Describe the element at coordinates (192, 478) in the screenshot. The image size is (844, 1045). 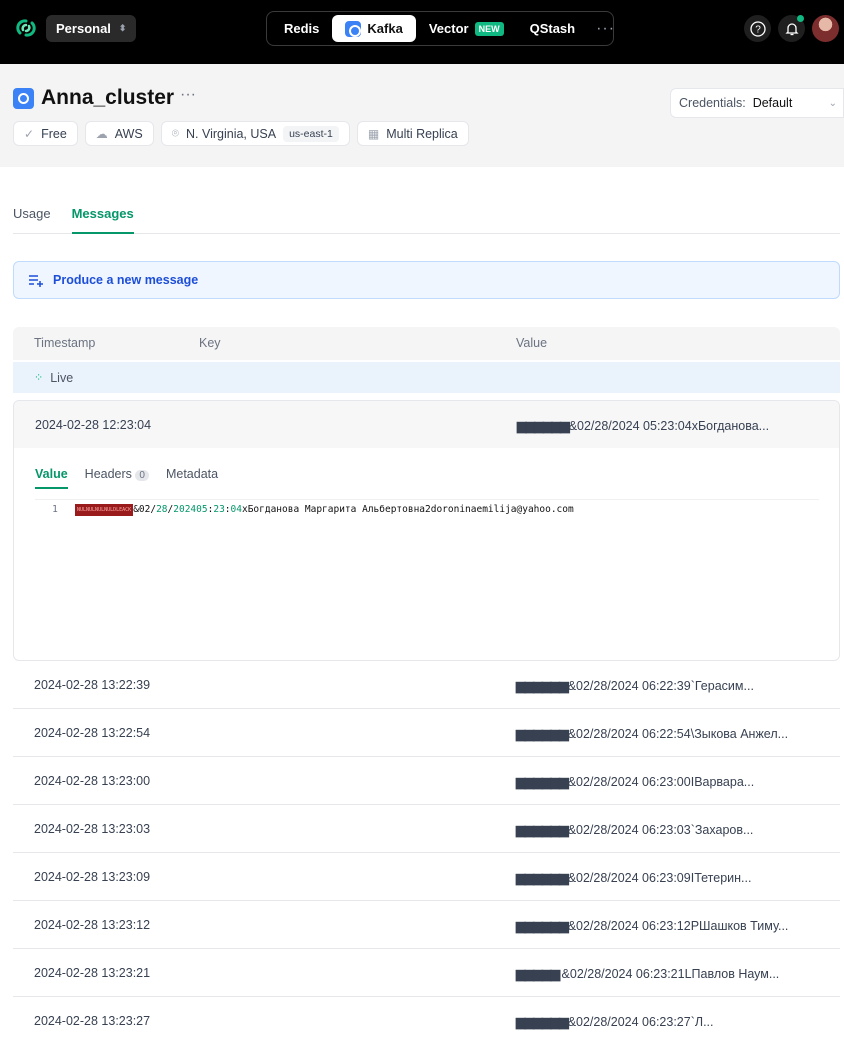
I see `subtab-metadata: Metadata` at that location.